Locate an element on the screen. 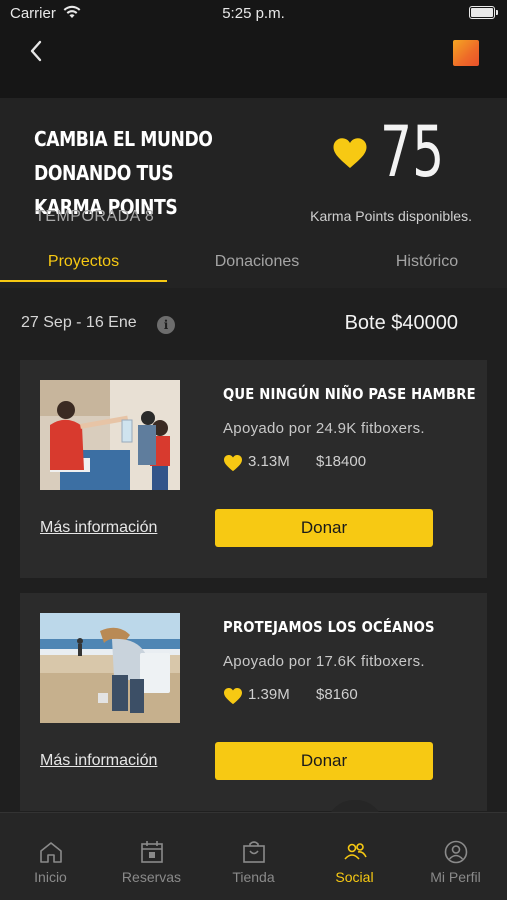 This screenshot has height=900, width=507. nav-inicio: Inicio is located at coordinates (50, 856).